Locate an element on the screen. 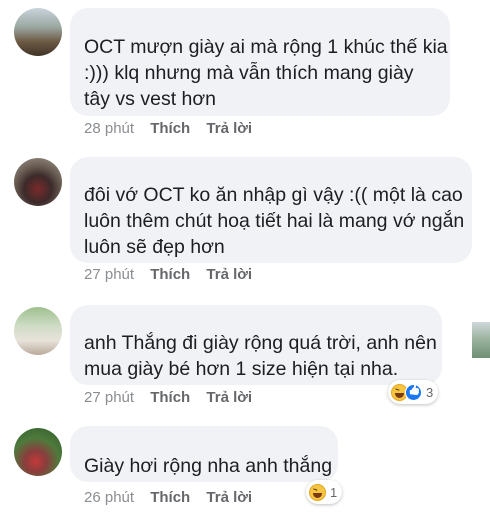 This screenshot has height=520, width=490. comment-bubble: Giày hơi rộng nha anh thắng is located at coordinates (204, 454).